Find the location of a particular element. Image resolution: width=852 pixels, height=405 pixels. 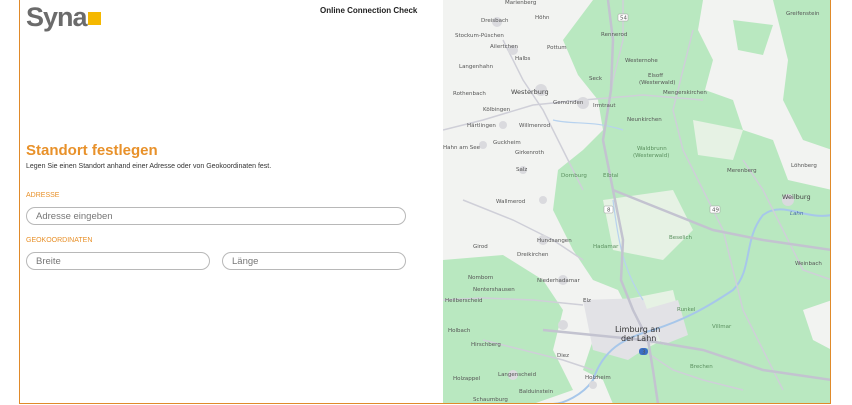

svg-text: 8 is located at coordinates (609, 211).